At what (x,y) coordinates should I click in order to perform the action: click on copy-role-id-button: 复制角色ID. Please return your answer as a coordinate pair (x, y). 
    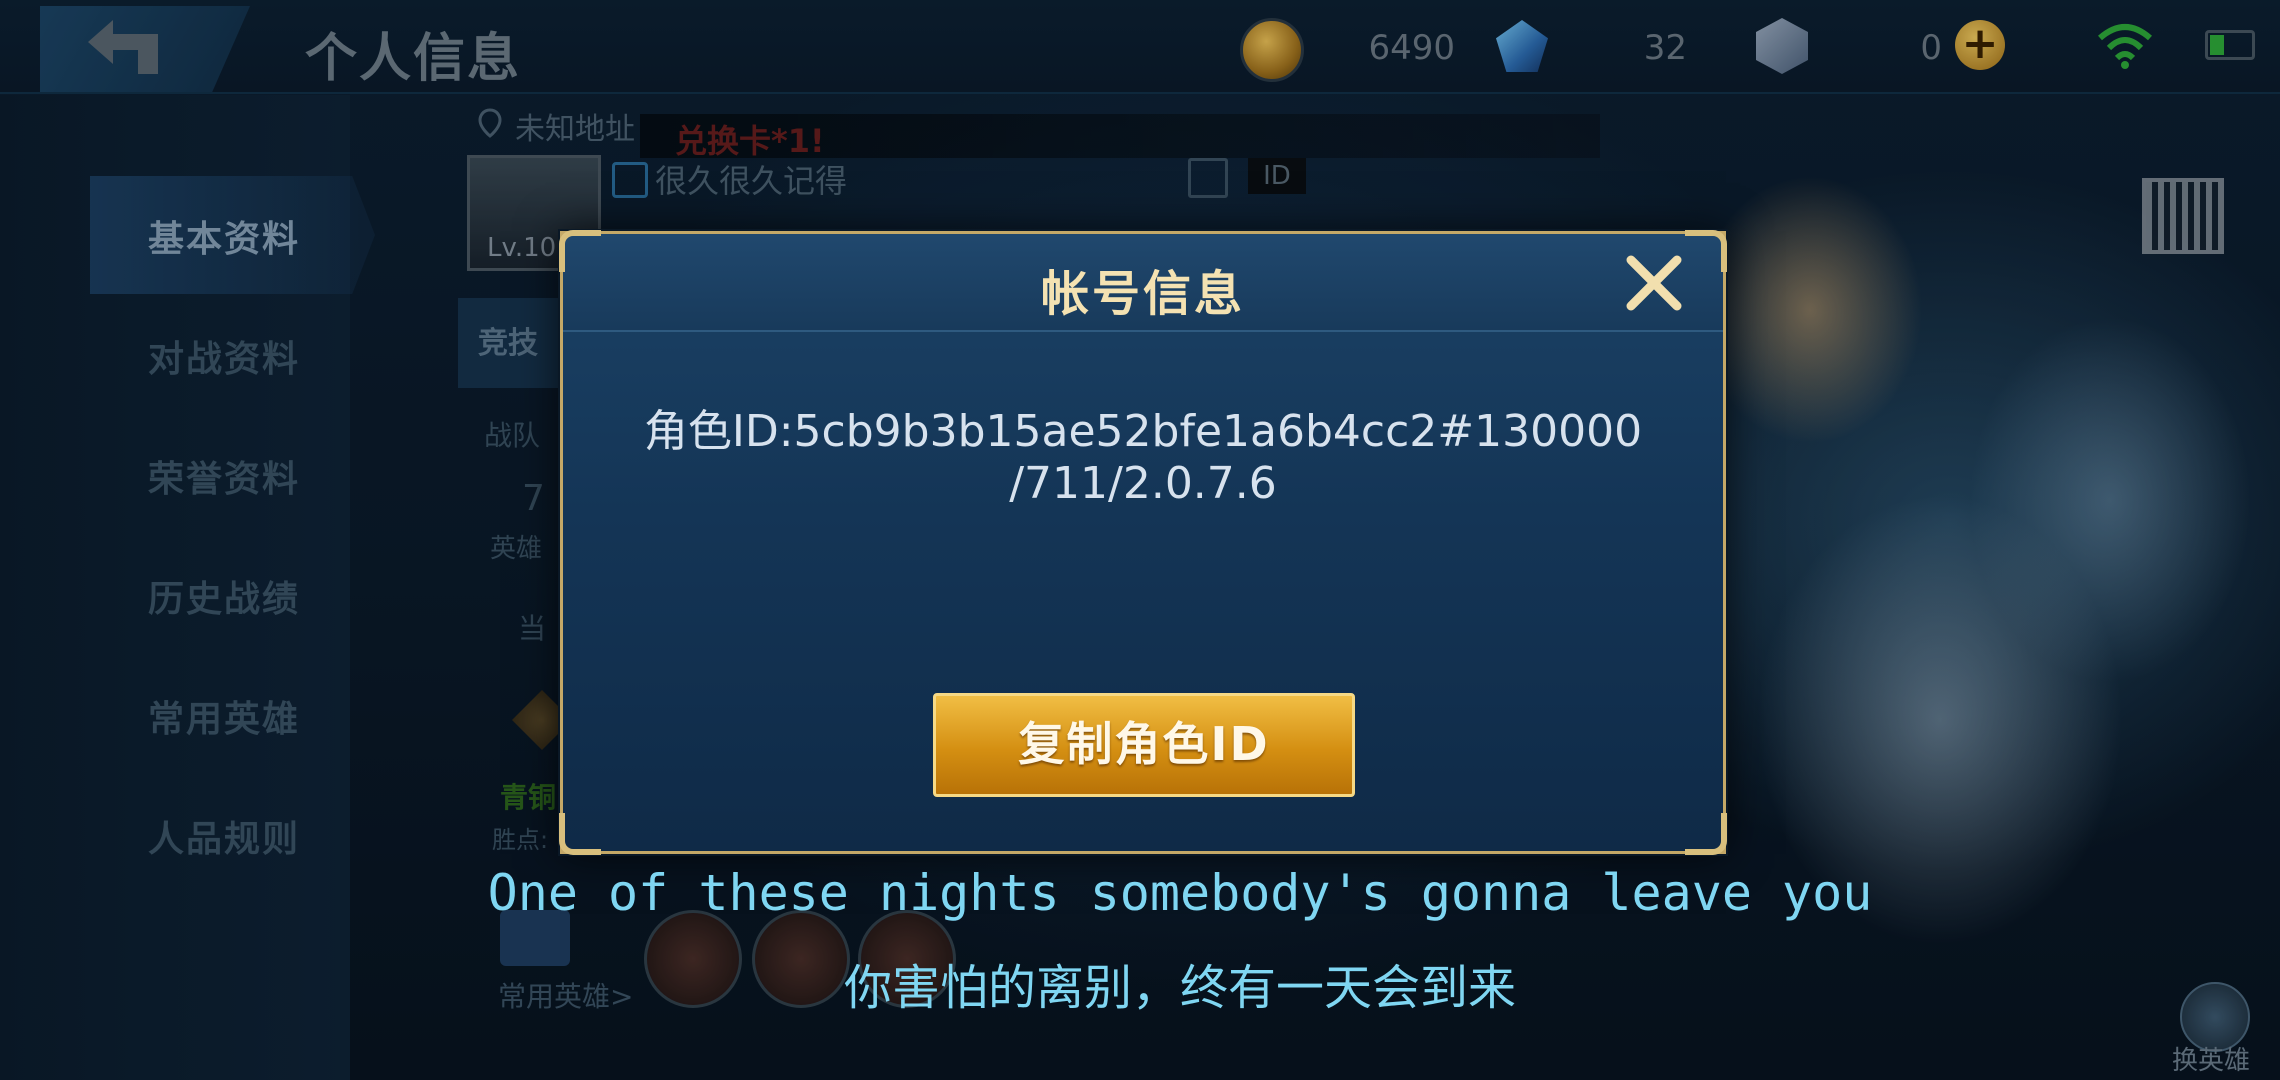
    Looking at the image, I should click on (1144, 745).